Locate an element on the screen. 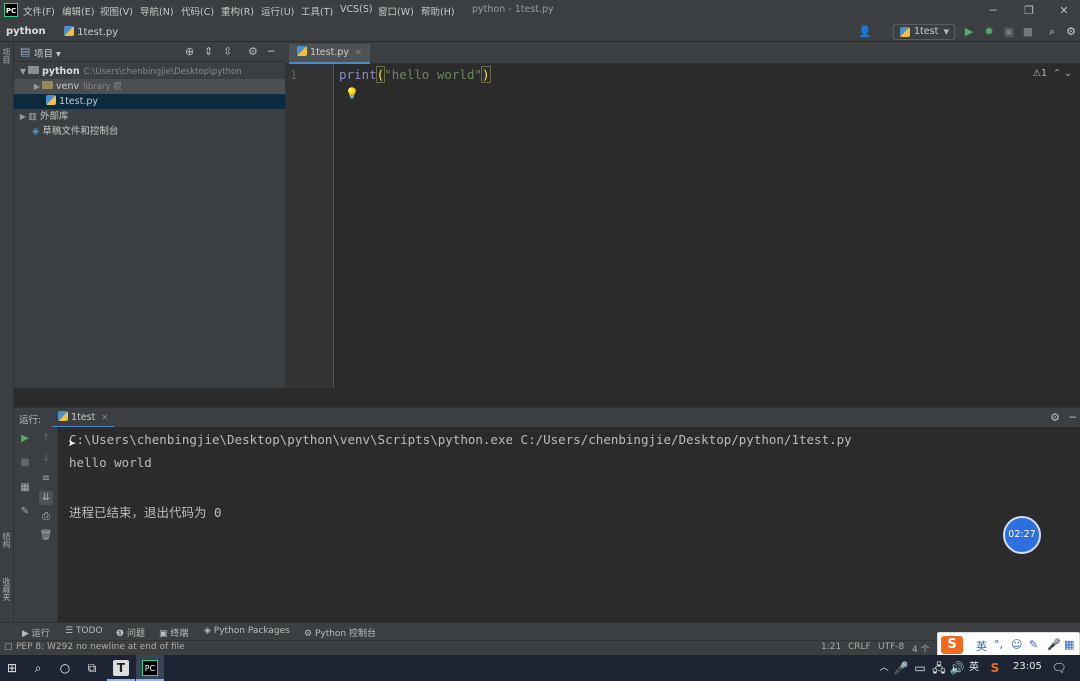  code-line: print("hello world") is located at coordinates (415, 74).